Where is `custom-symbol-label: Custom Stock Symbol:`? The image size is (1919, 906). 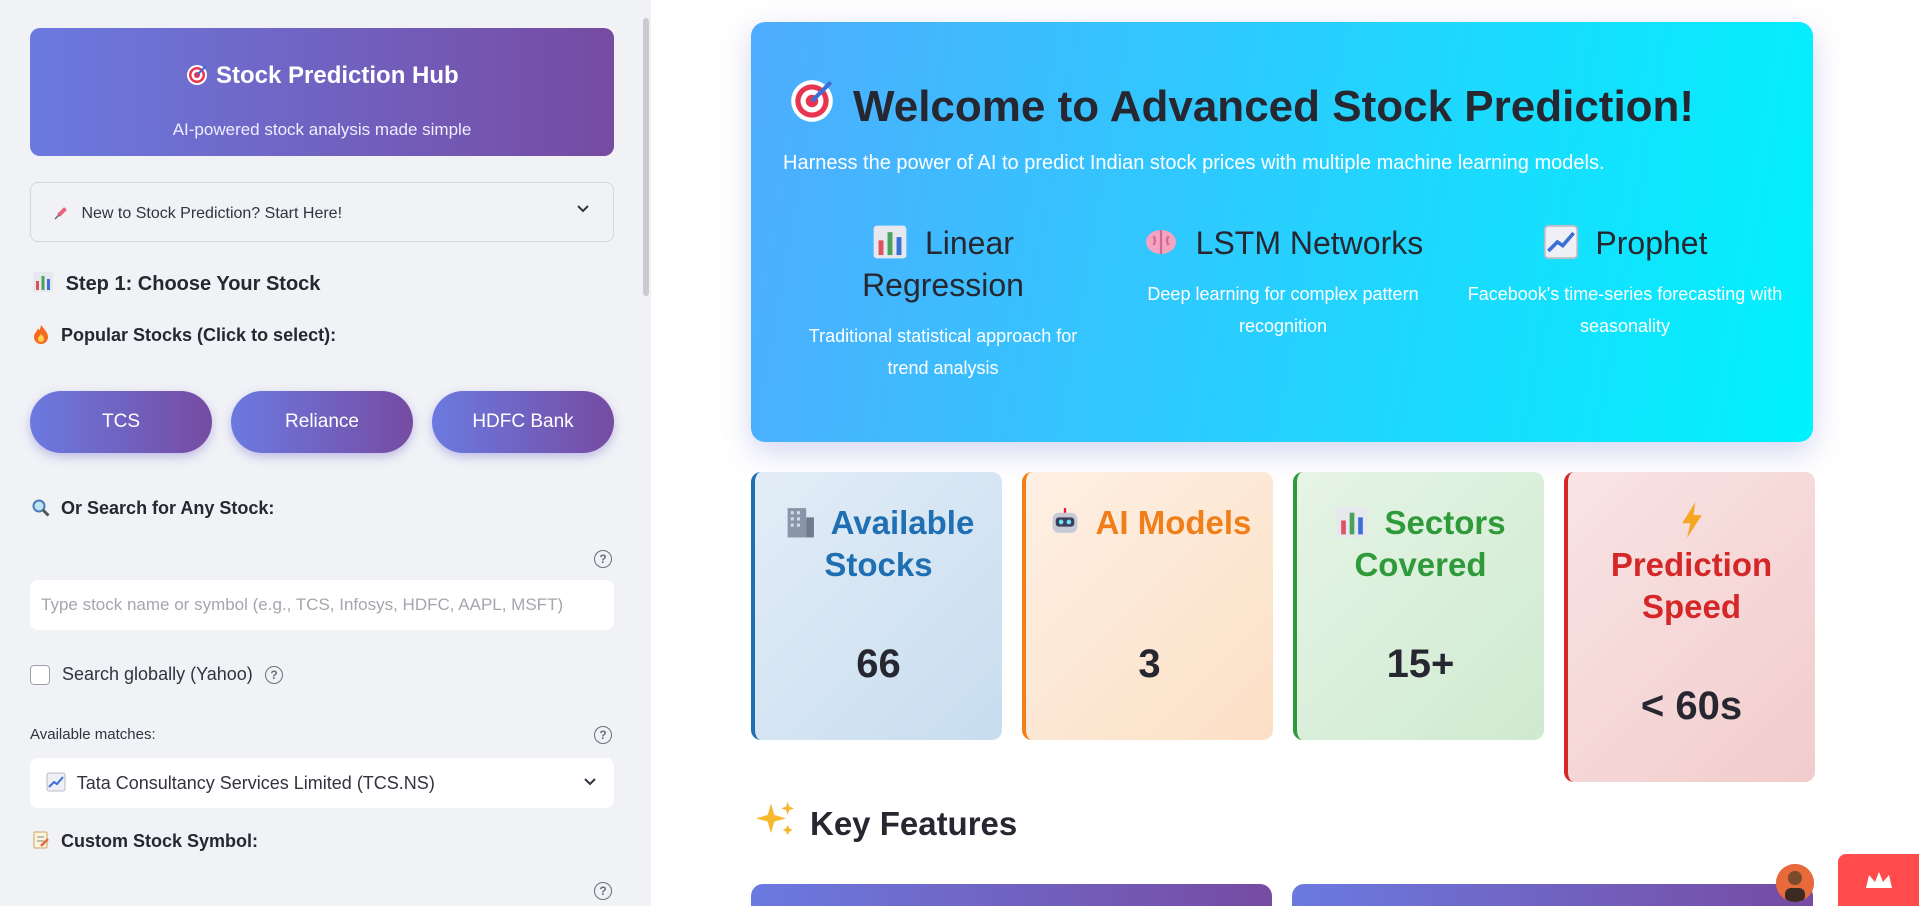 custom-symbol-label: Custom Stock Symbol: is located at coordinates (160, 841).